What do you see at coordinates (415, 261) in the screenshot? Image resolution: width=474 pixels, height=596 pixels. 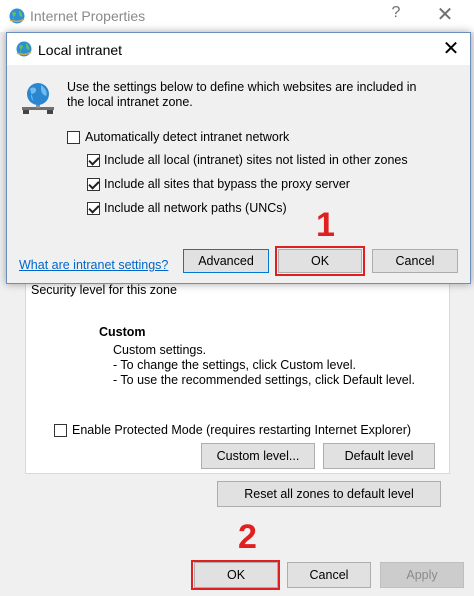 I see `dialog-cancel-button: Cancel` at bounding box center [415, 261].